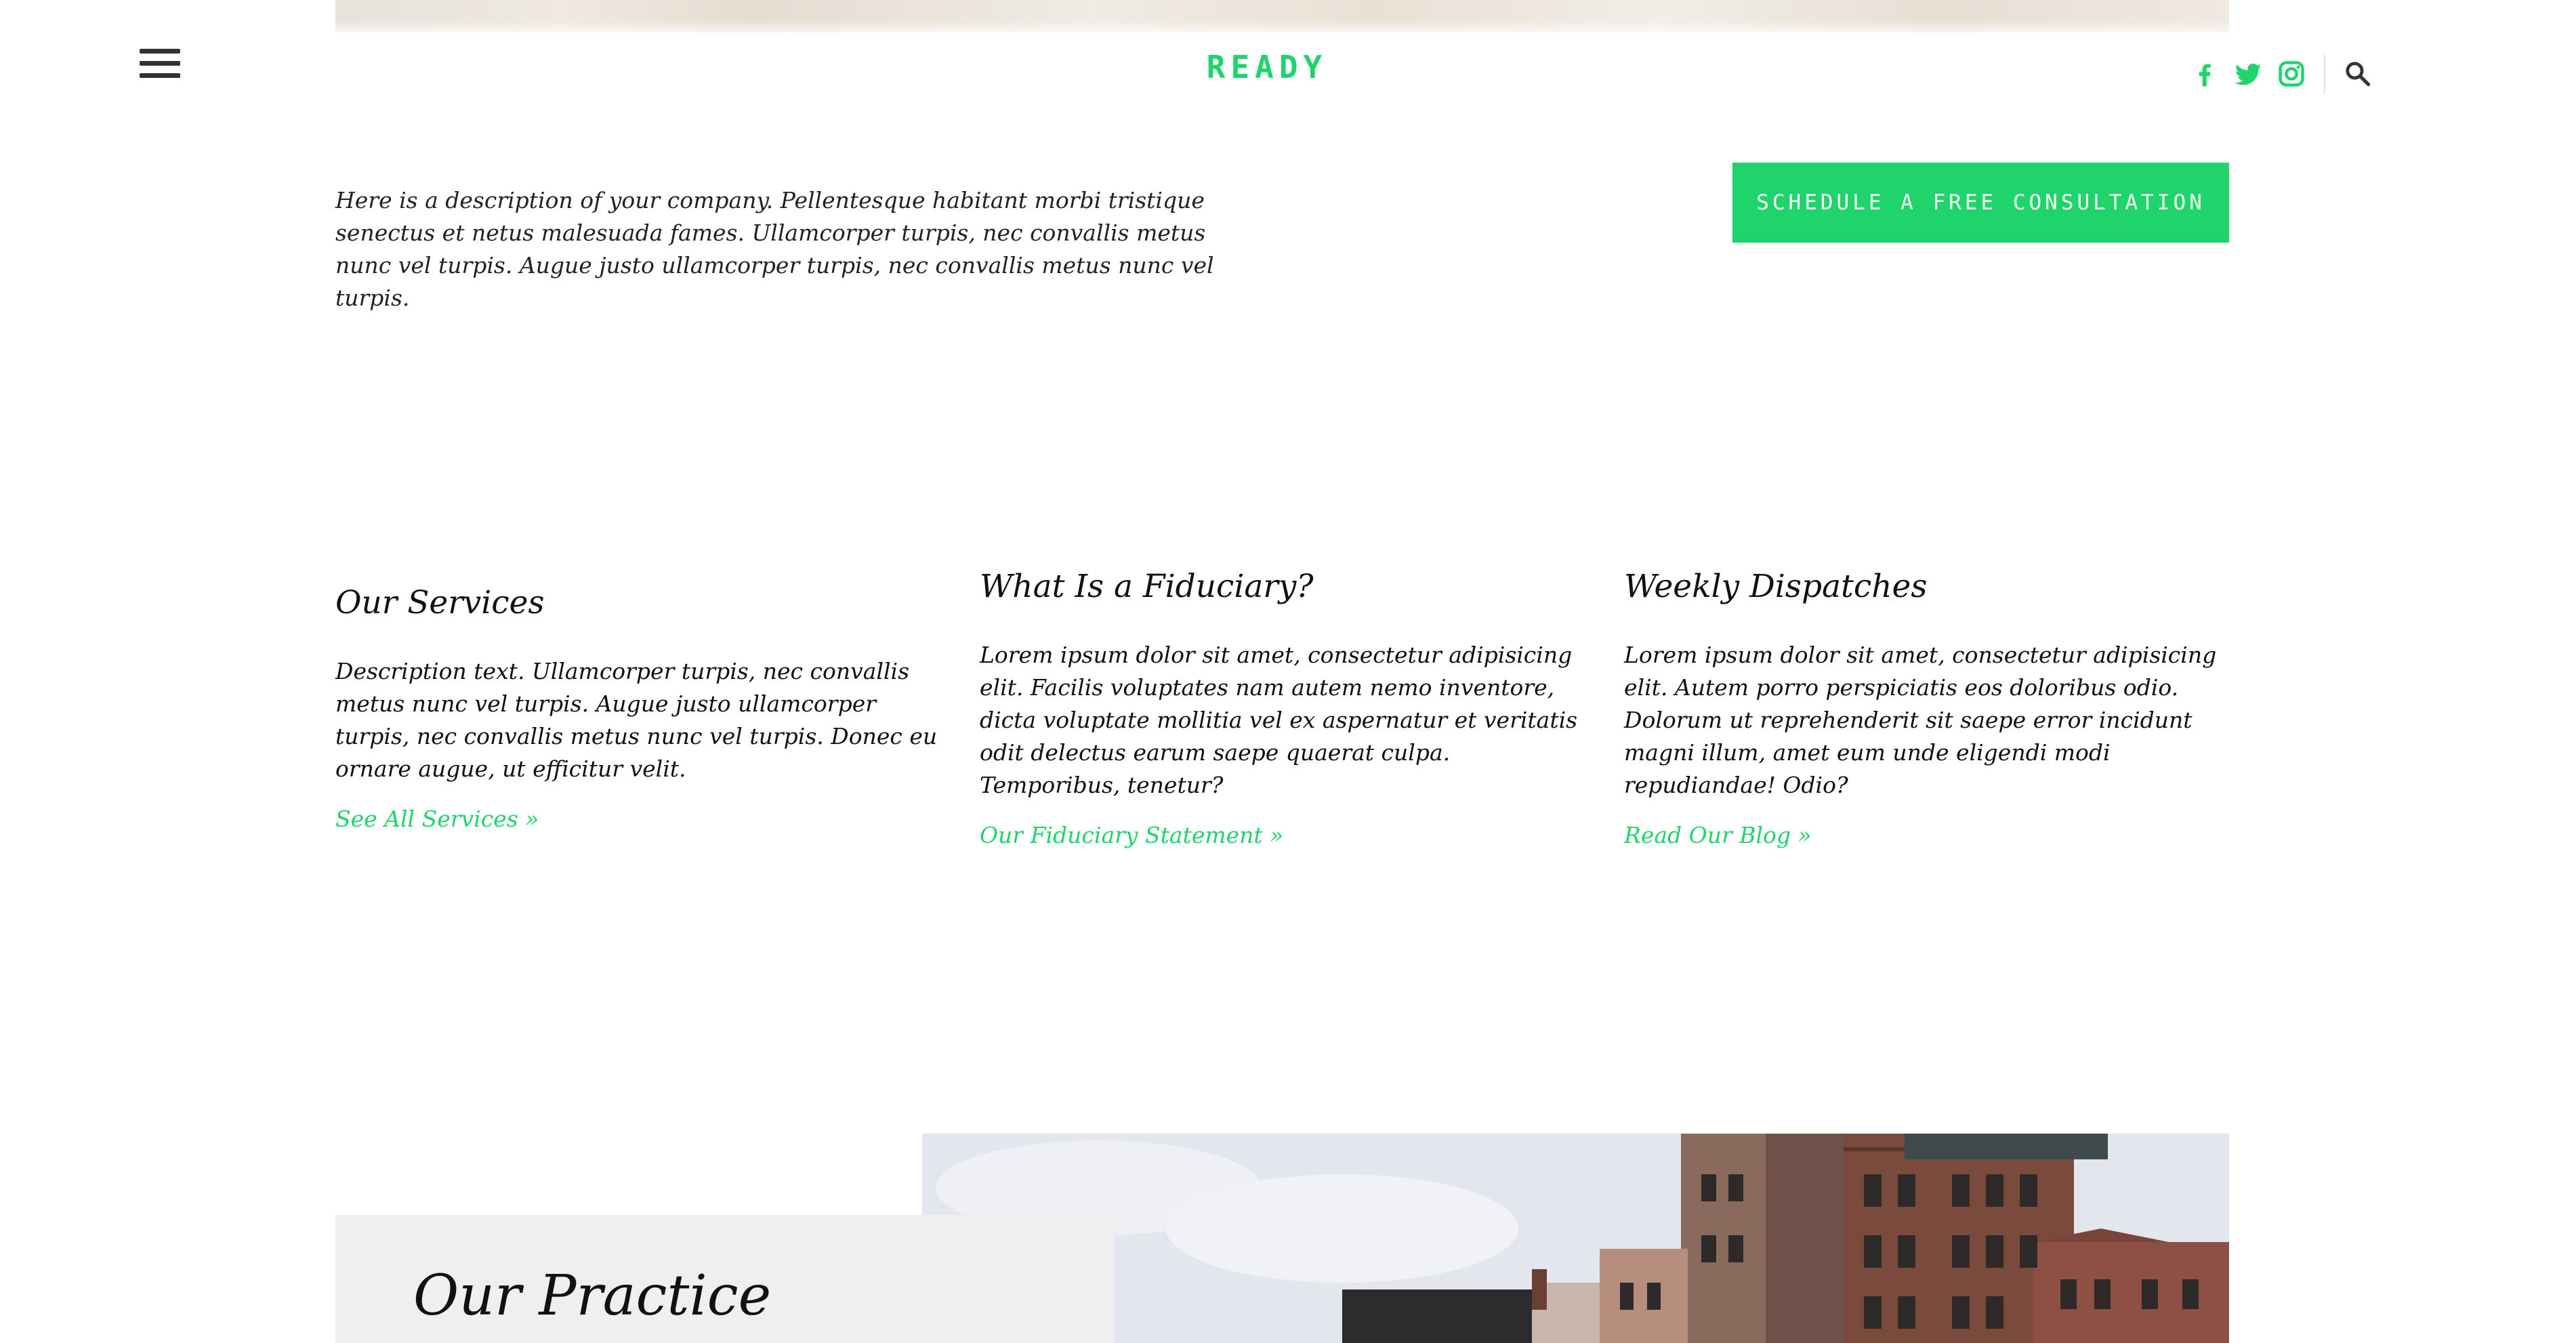 This screenshot has width=2576, height=1343. Describe the element at coordinates (2248, 74) in the screenshot. I see `twitter-icon` at that location.